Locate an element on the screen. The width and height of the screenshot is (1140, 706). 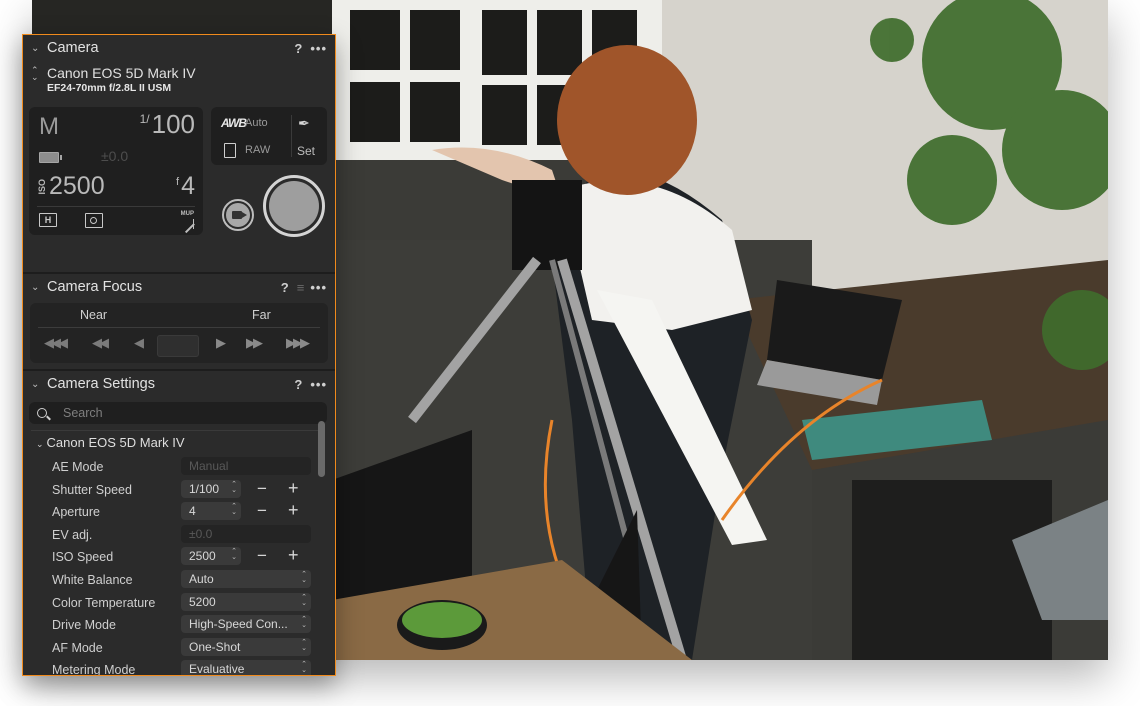
setting-value: 4 is located at coordinates (192, 511).